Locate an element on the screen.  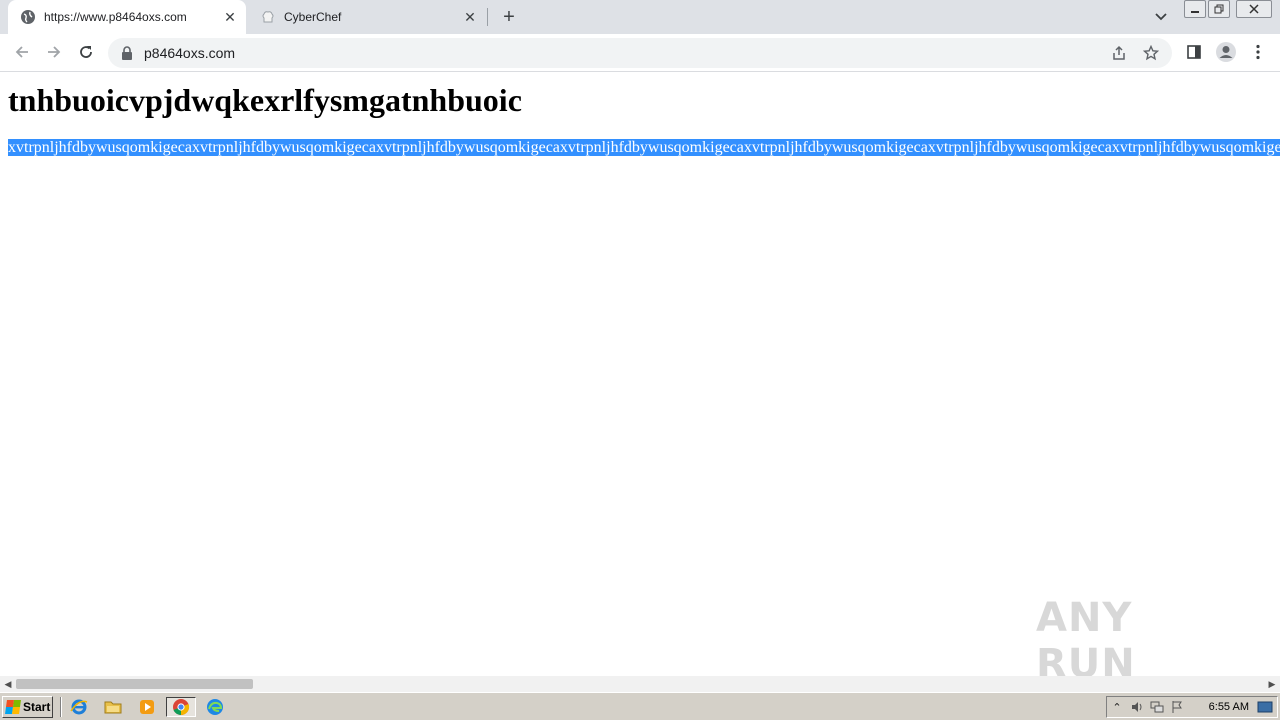
tab-title: CyberChef is located at coordinates (313, 17).